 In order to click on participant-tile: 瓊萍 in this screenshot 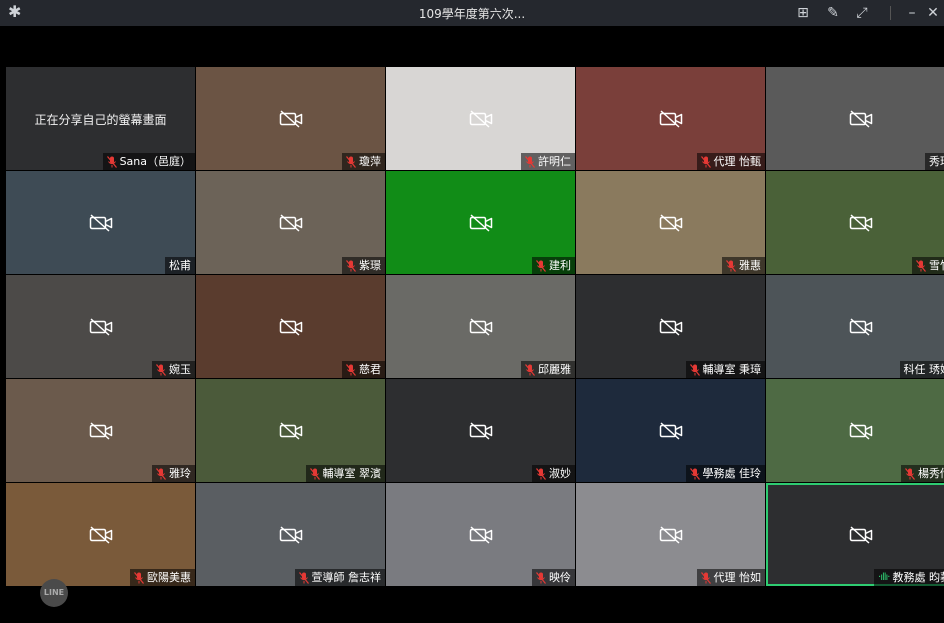, I will do `click(290, 118)`.